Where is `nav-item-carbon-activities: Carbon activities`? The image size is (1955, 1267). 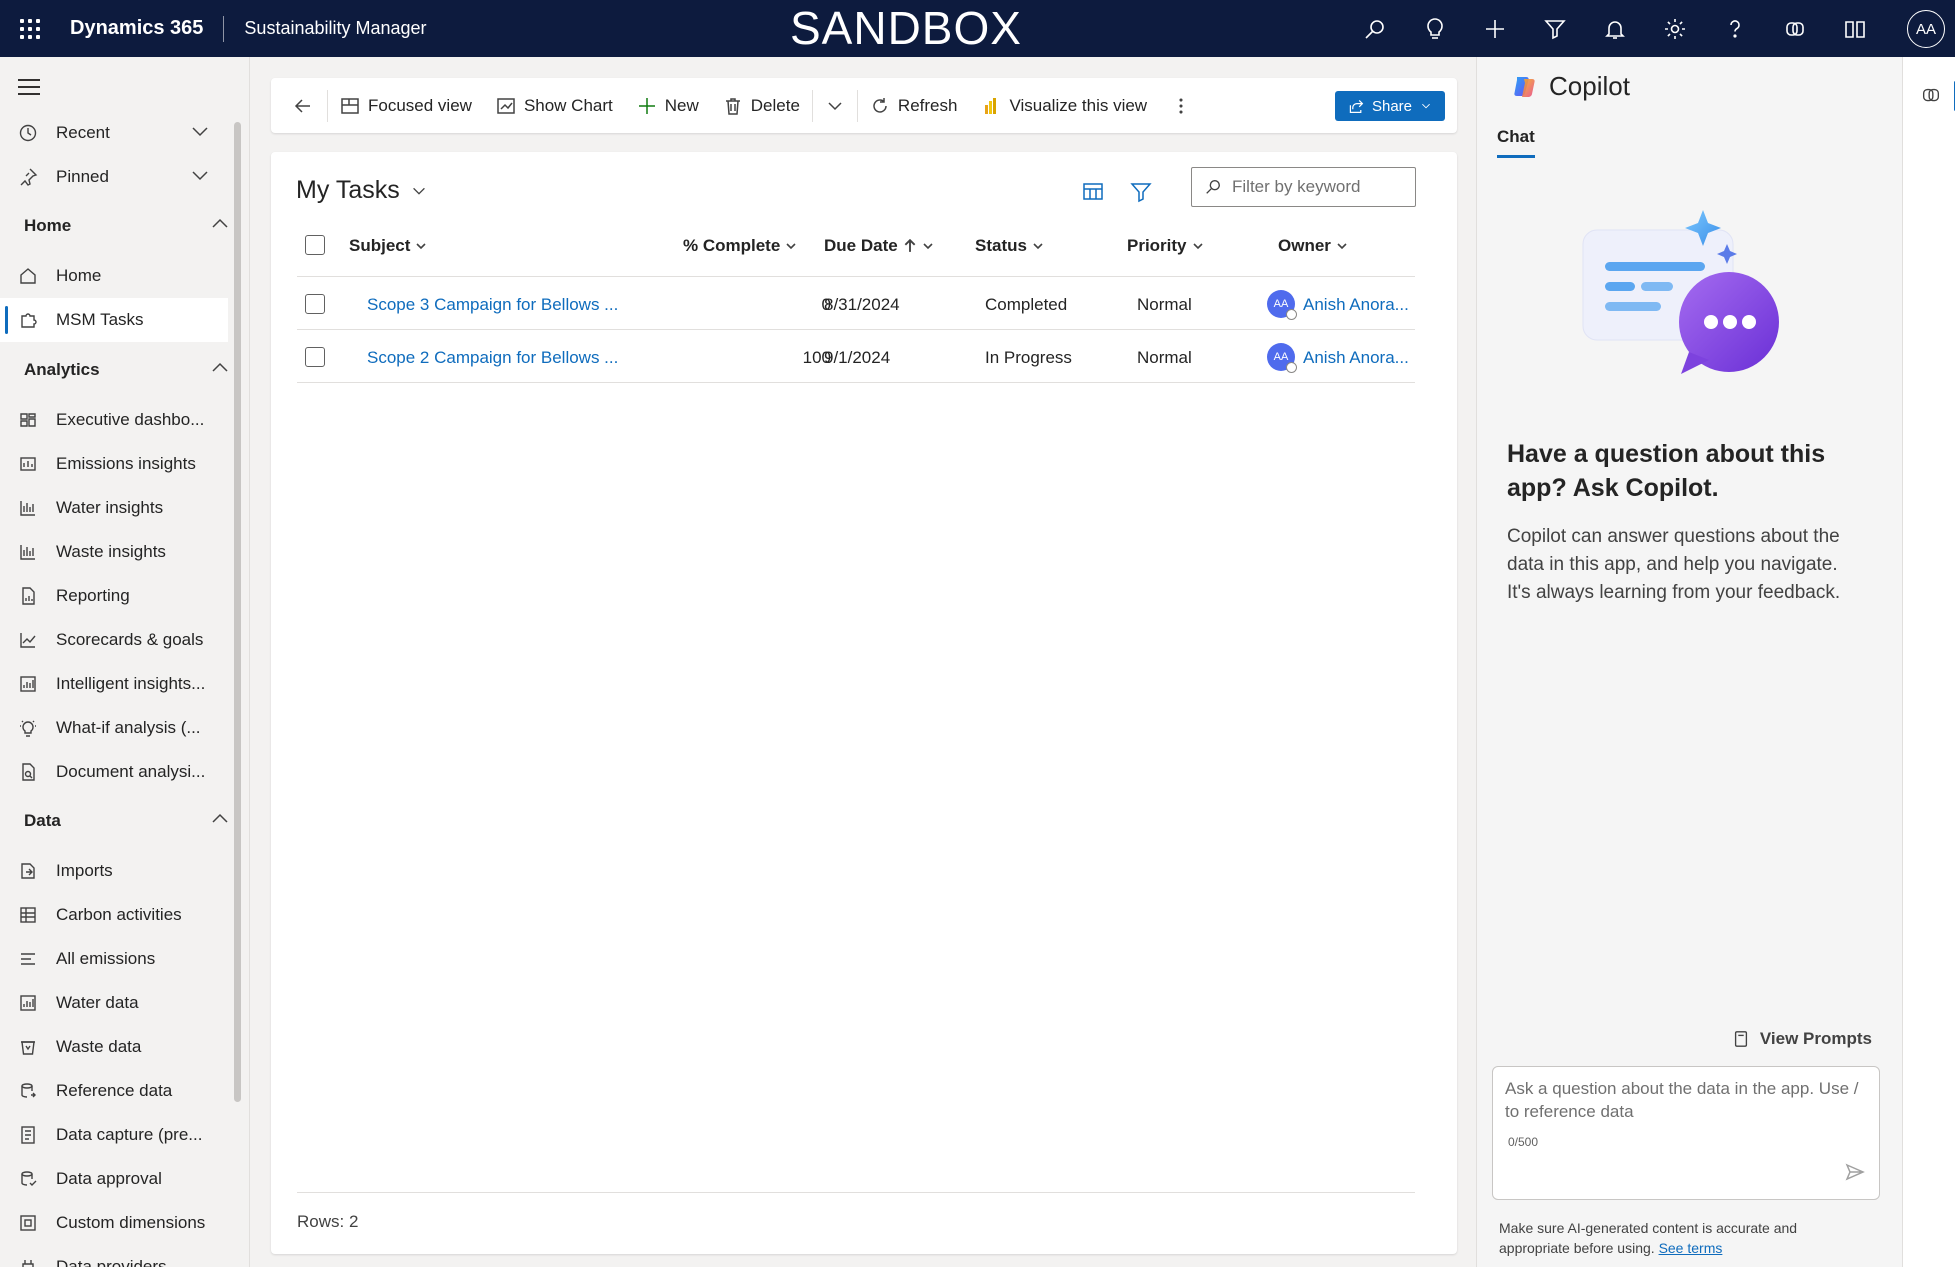 nav-item-carbon-activities: Carbon activities is located at coordinates (114, 915).